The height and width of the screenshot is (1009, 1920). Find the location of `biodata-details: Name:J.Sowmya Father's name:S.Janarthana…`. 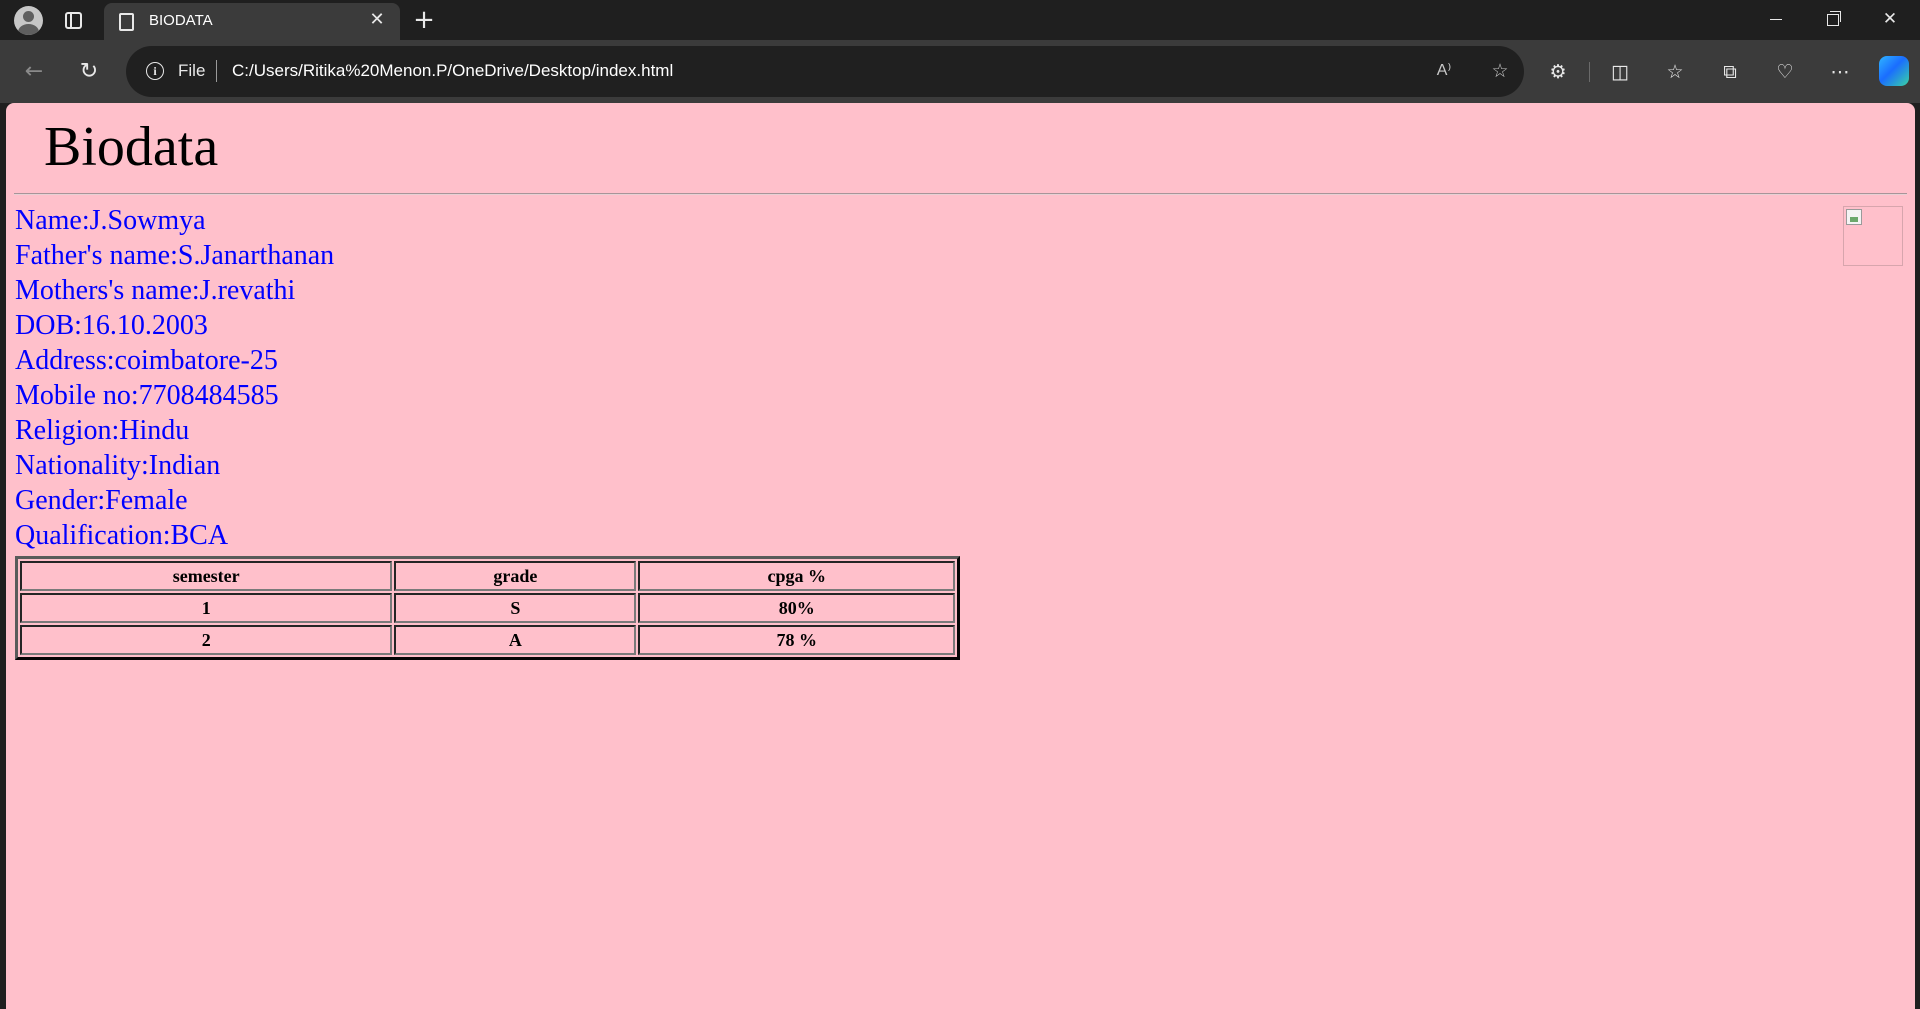

biodata-details: Name:J.Sowmya Father's name:S.Janarthana… is located at coordinates (174, 378).